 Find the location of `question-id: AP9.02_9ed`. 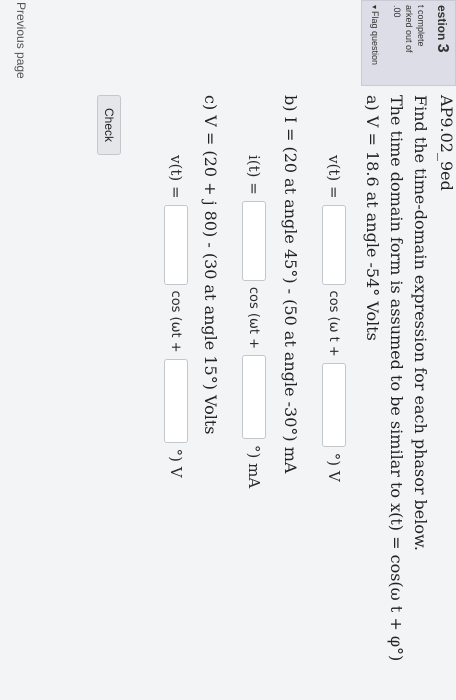

question-id: AP9.02_9ed is located at coordinates (446, 143).